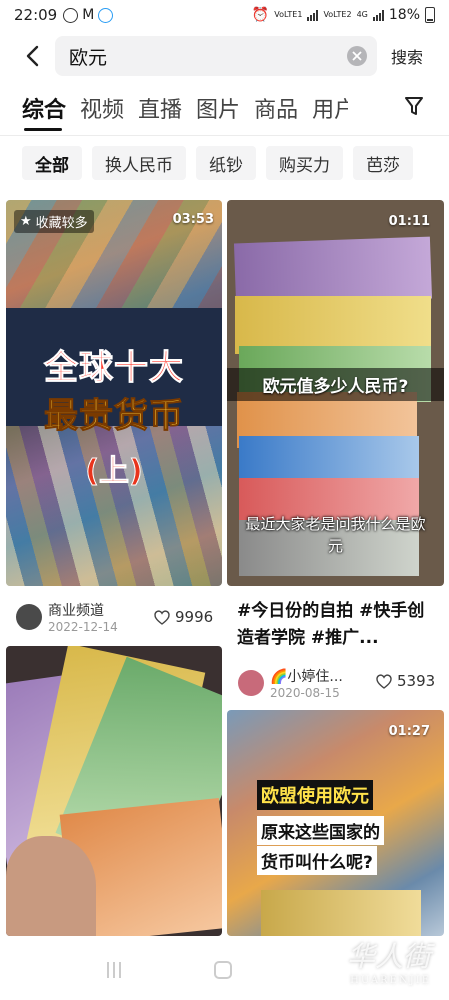 The height and width of the screenshot is (1000, 449). Describe the element at coordinates (194, 617) in the screenshot. I see `like-count: 9996` at that location.